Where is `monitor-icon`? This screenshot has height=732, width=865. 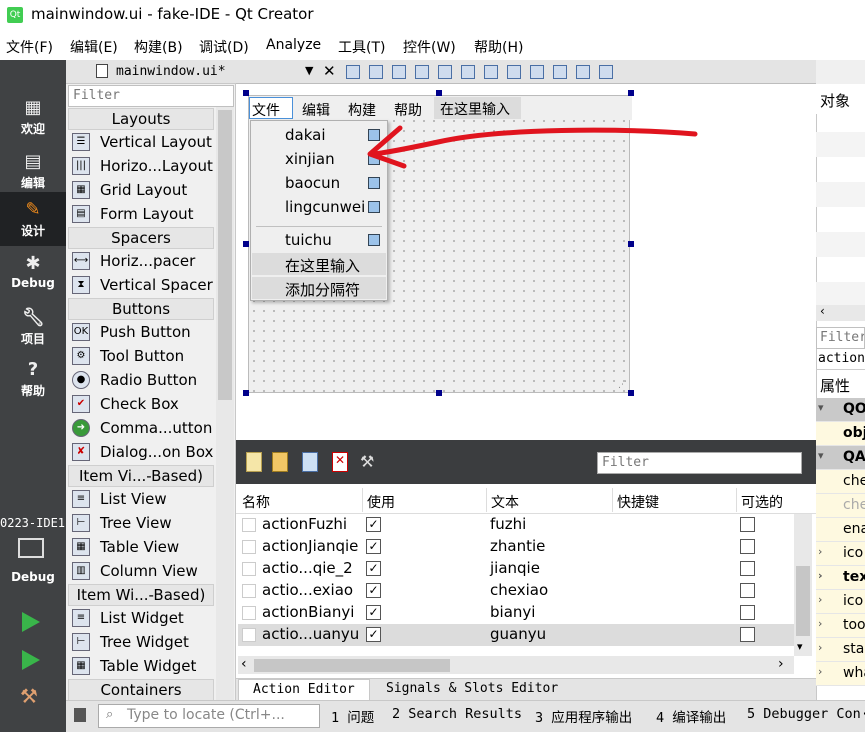
monitor-icon is located at coordinates (31, 548).